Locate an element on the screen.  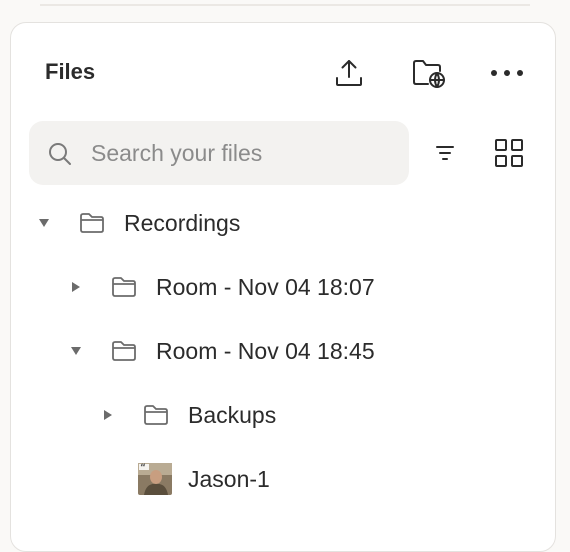
search-input is located at coordinates (241, 153).